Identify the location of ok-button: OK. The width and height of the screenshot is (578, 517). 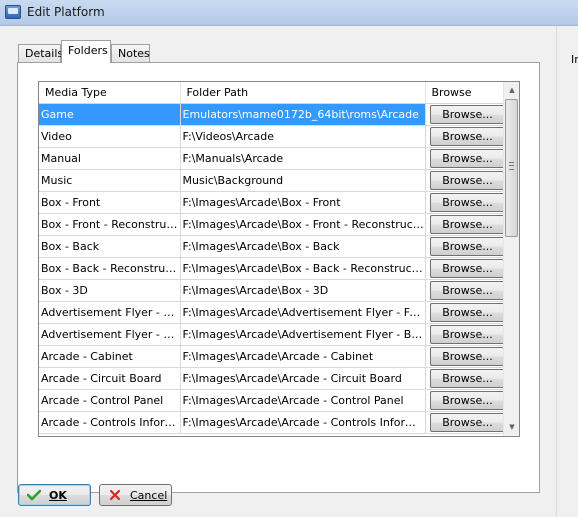
(54, 495).